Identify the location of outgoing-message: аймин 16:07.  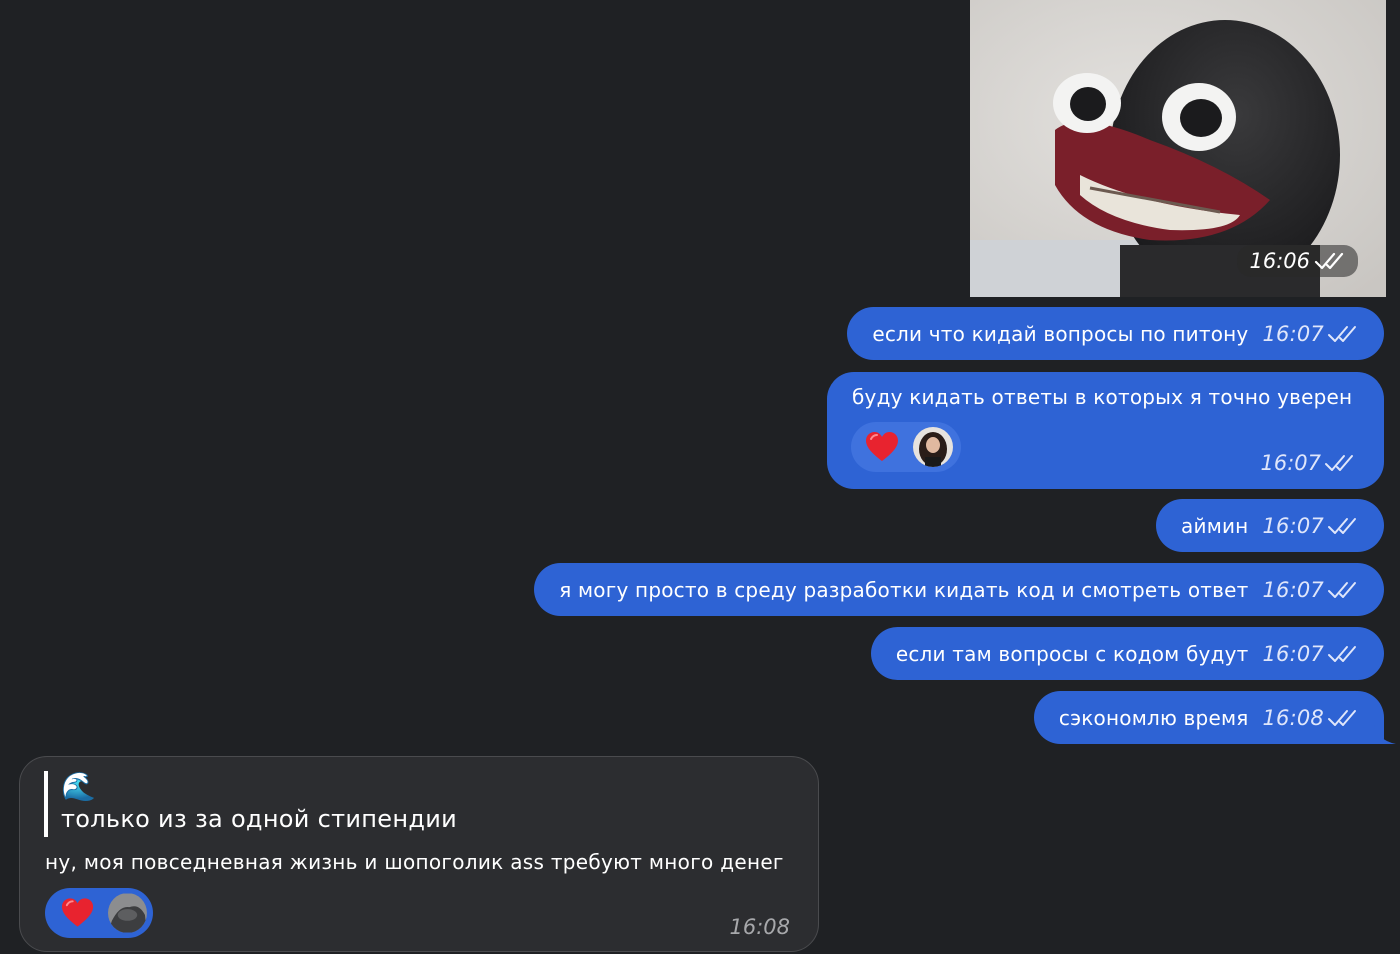
(1270, 525).